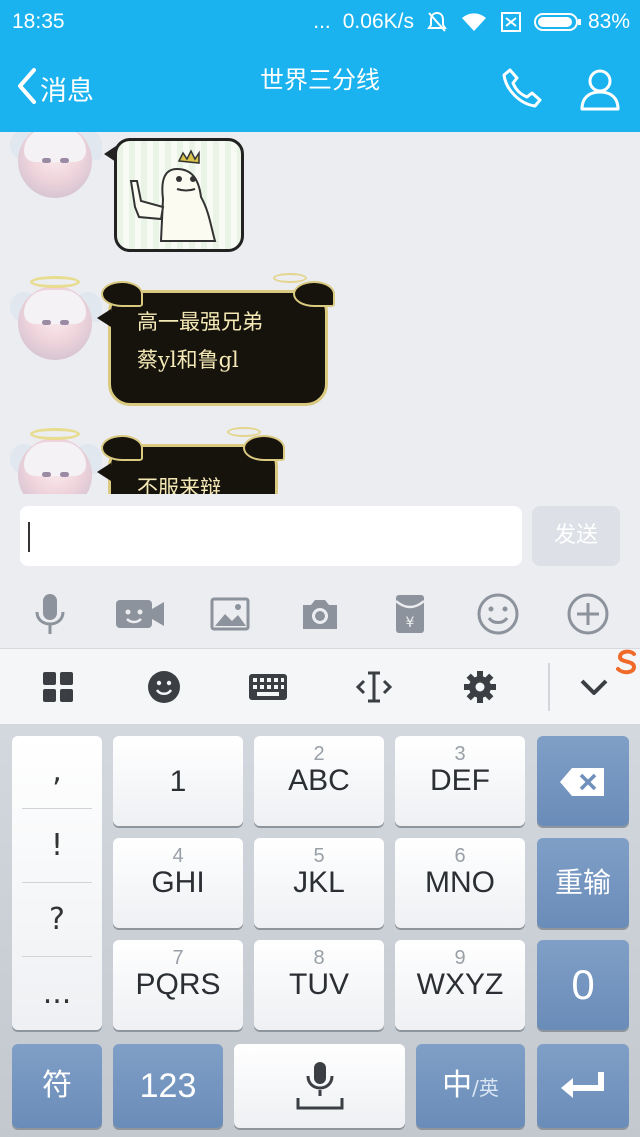  What do you see at coordinates (460, 985) in the screenshot?
I see `key-9-wxyz: 9 WXYZ` at bounding box center [460, 985].